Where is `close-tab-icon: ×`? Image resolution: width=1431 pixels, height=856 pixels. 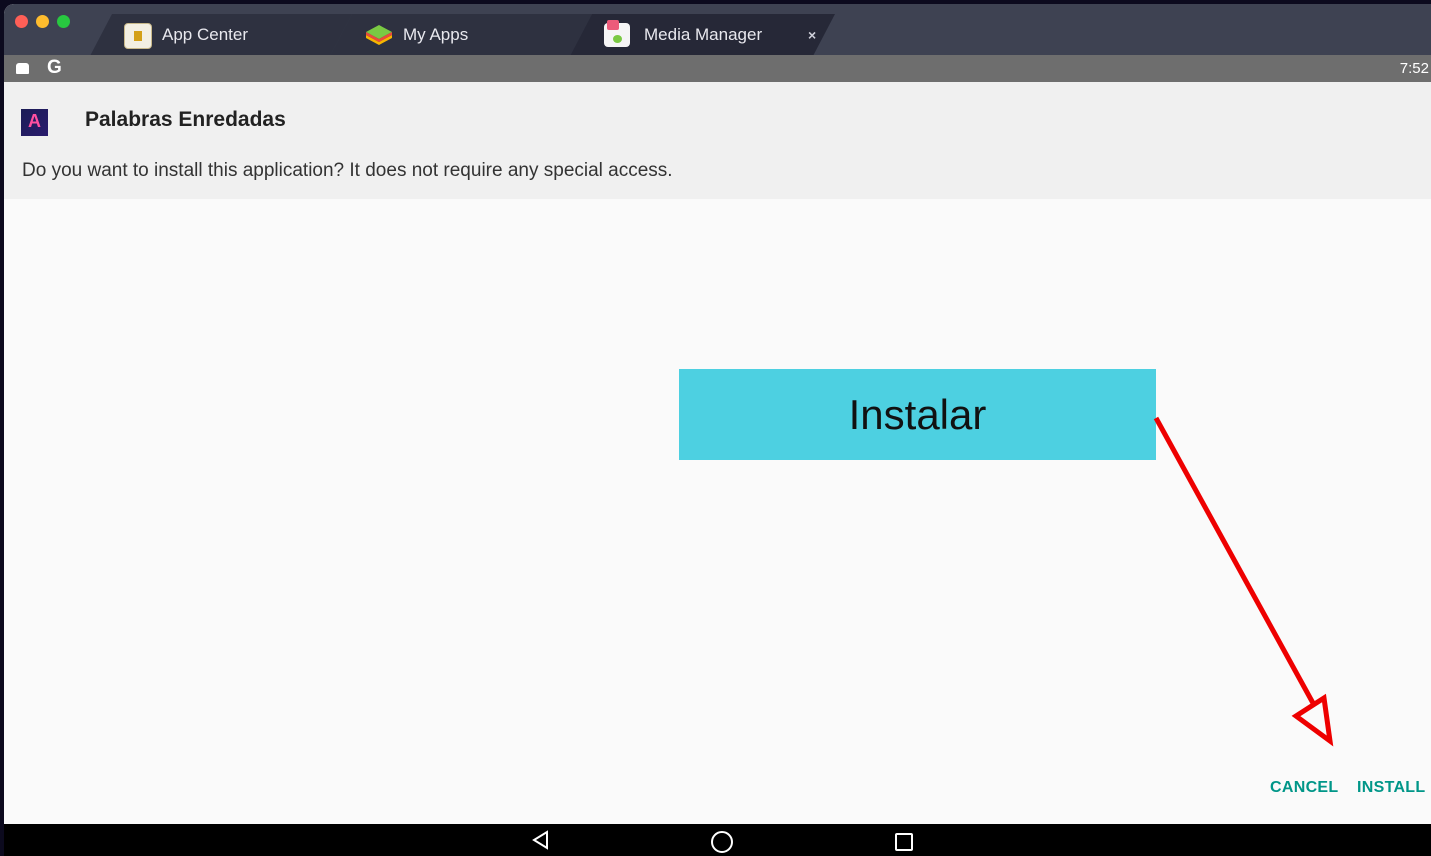 close-tab-icon: × is located at coordinates (812, 35).